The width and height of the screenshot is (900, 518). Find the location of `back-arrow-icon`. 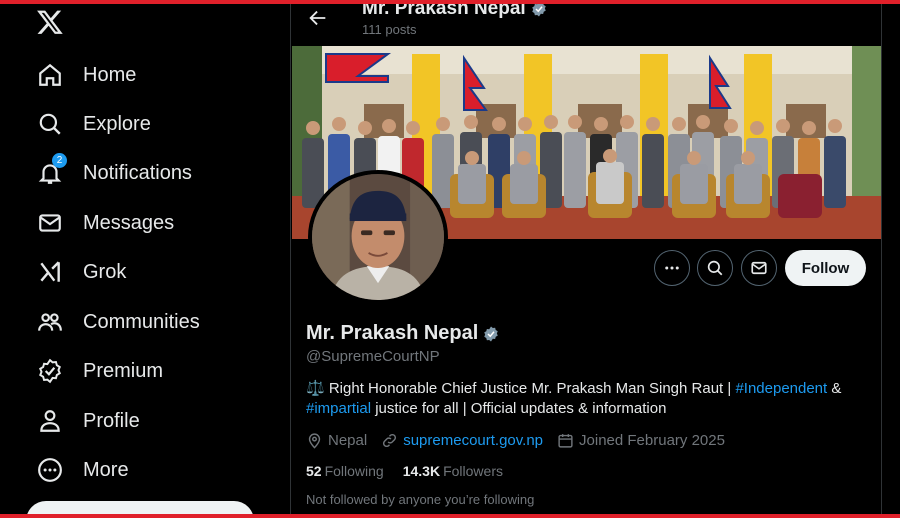

back-arrow-icon is located at coordinates (318, 18).